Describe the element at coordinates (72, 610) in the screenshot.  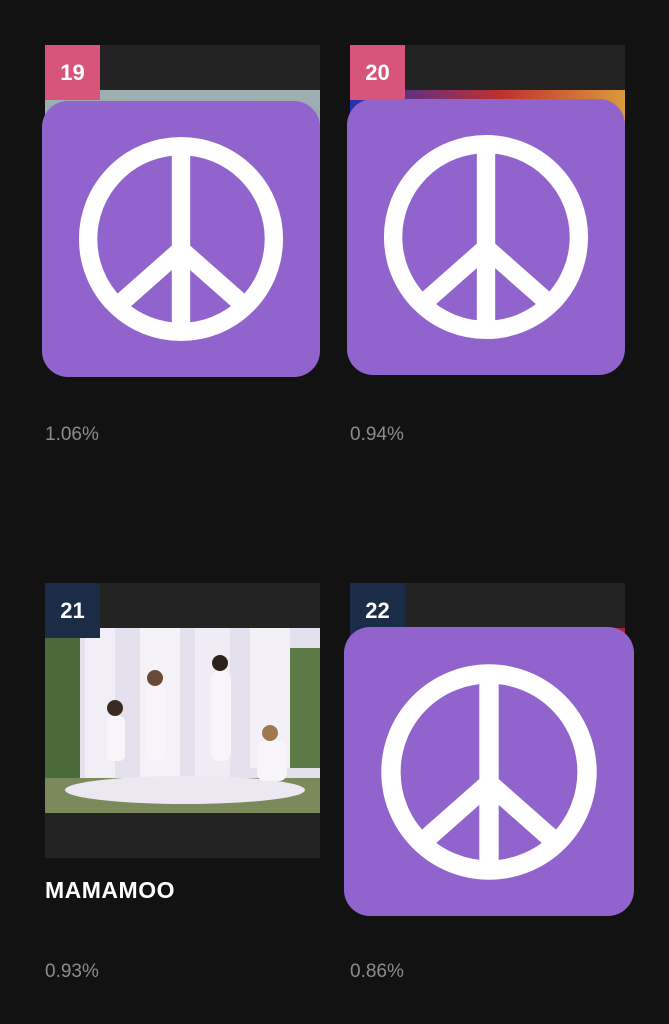
I see `rank-badge: 21` at that location.